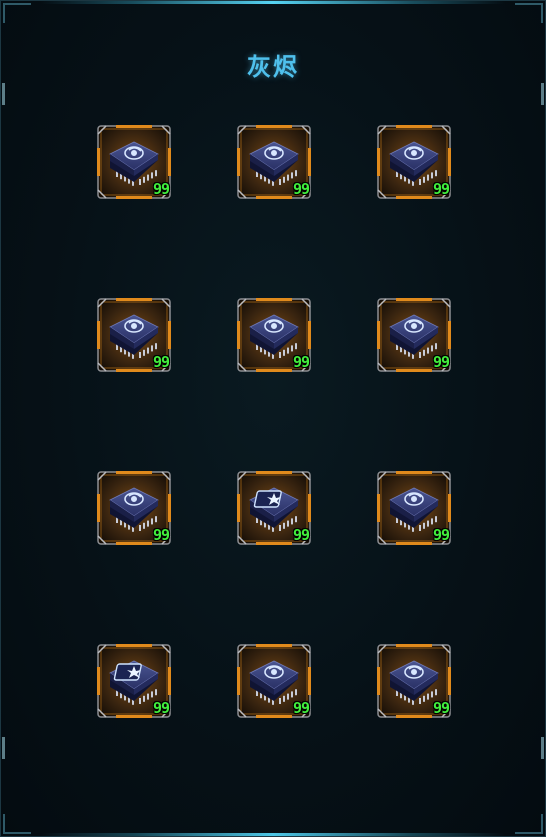  What do you see at coordinates (273, 67) in the screenshot?
I see `panel-title: 灰烬` at bounding box center [273, 67].